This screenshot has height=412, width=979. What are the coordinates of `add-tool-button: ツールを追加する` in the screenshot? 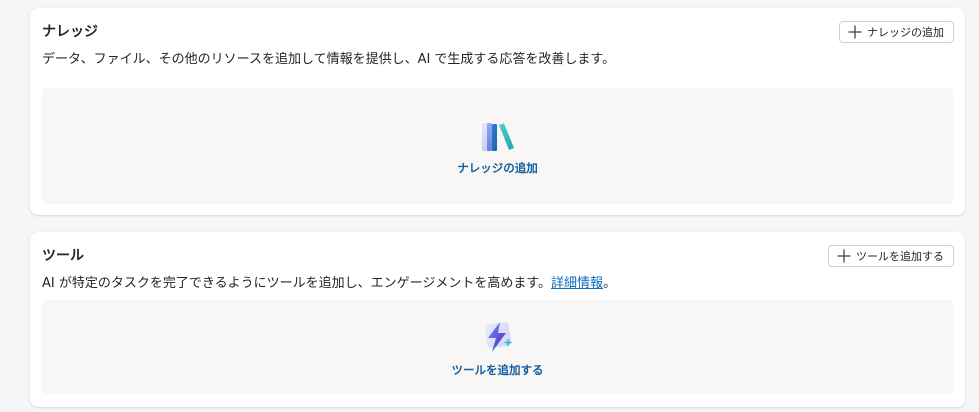 It's located at (891, 256).